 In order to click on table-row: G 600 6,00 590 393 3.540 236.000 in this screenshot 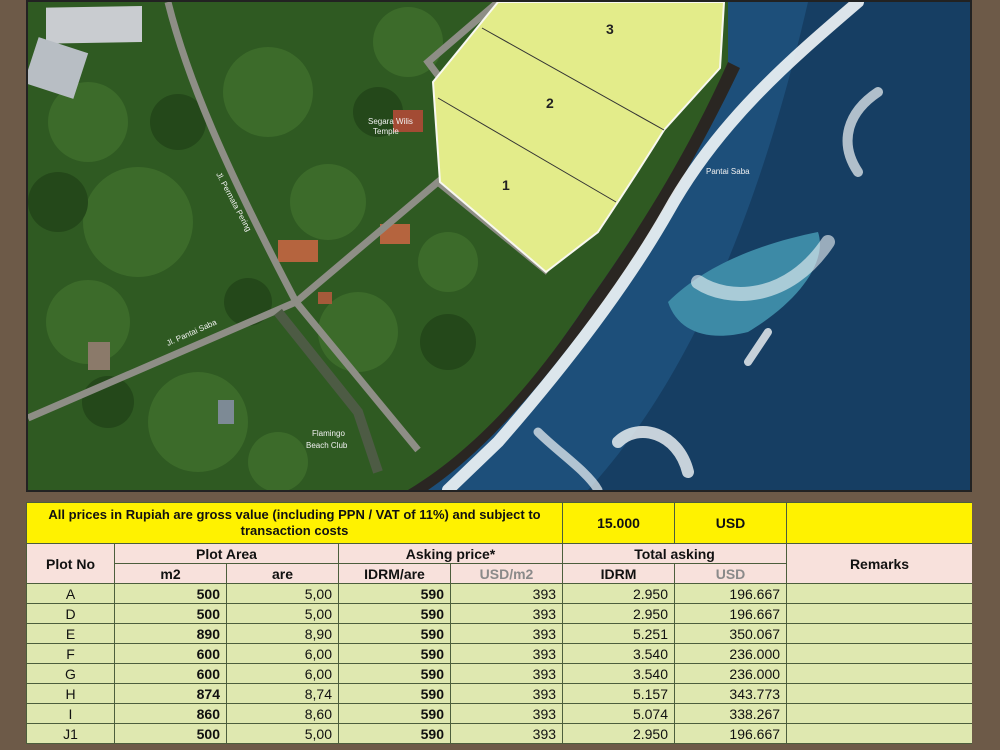, I will do `click(499, 673)`.